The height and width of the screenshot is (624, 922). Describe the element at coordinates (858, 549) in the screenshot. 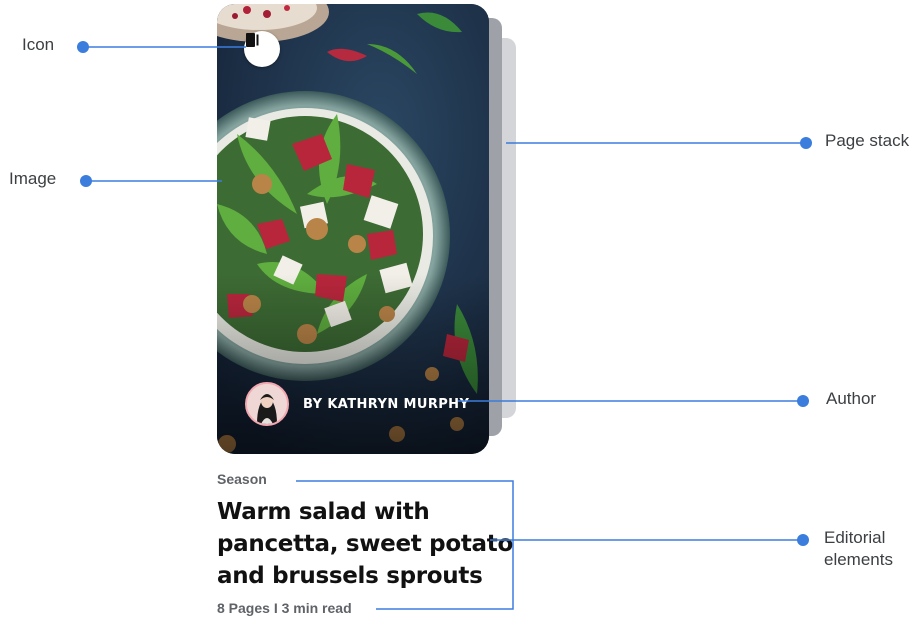

I see `editorial-callout-label: Editorial elements` at that location.